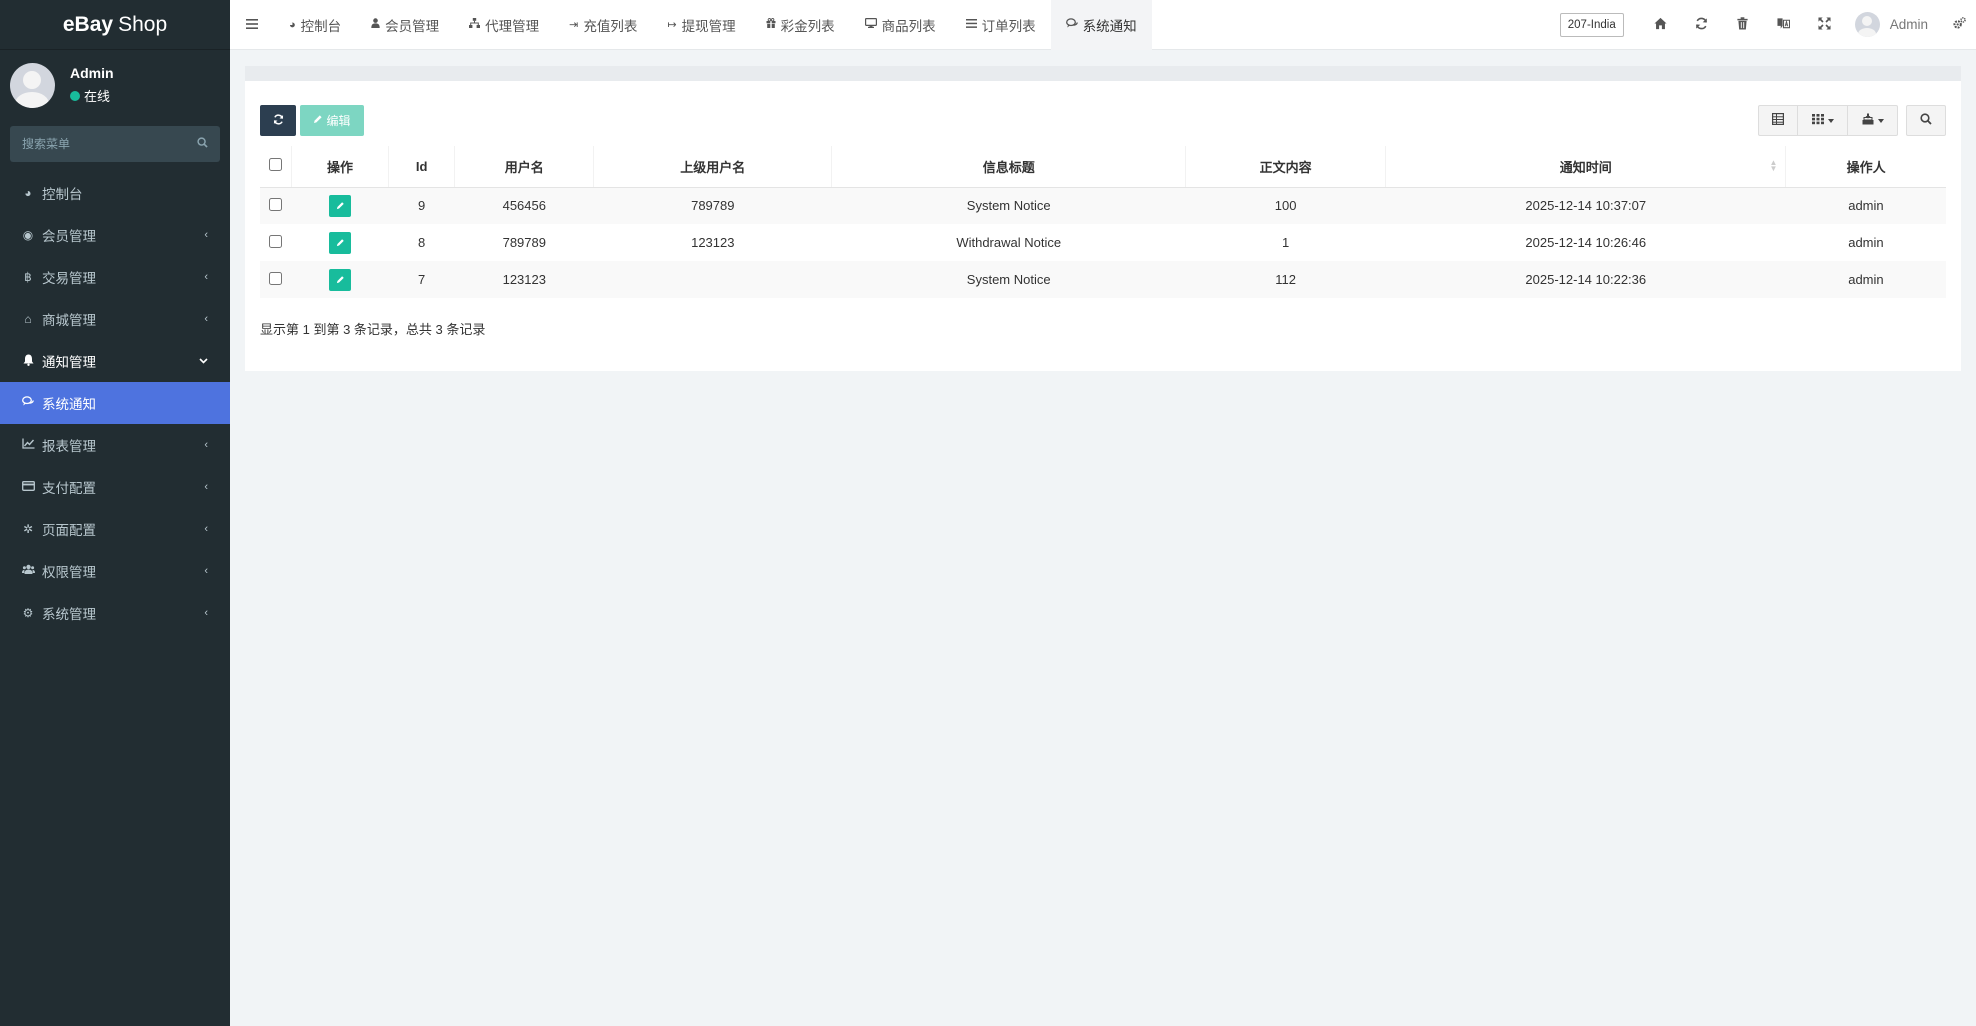  What do you see at coordinates (92, 95) in the screenshot?
I see `user-status: 在线` at bounding box center [92, 95].